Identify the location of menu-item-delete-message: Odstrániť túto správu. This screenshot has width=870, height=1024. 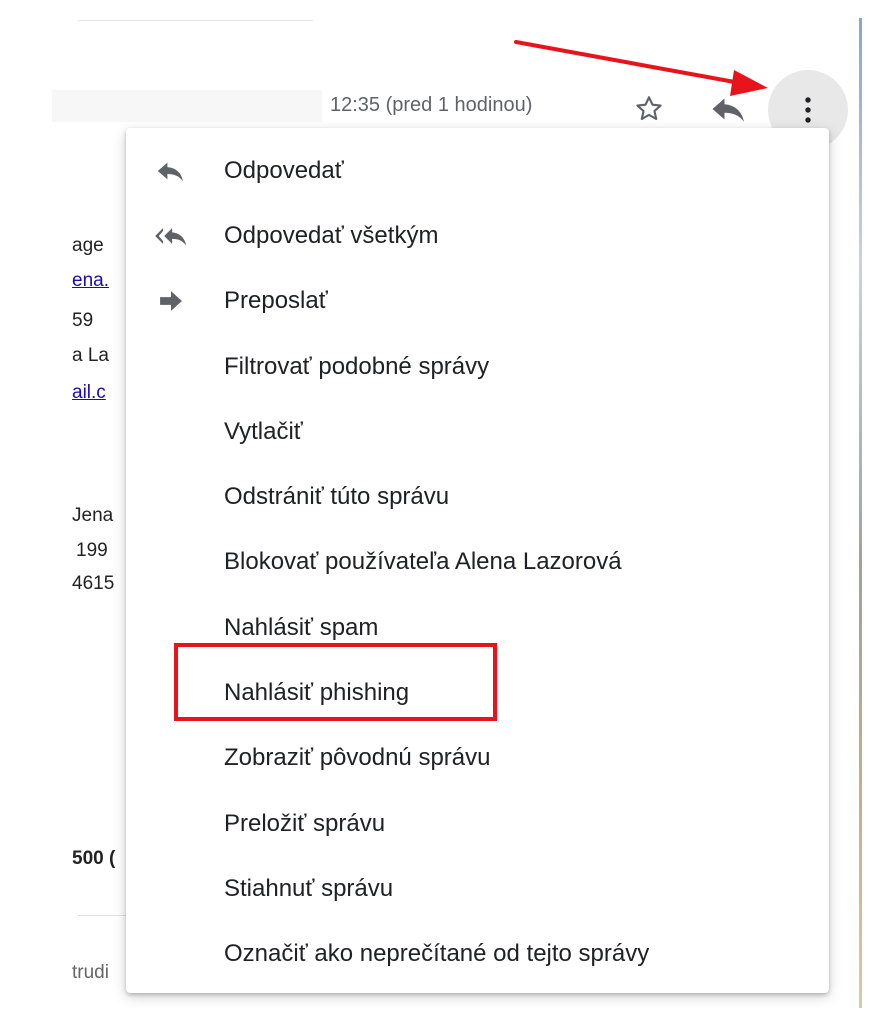
(477, 496).